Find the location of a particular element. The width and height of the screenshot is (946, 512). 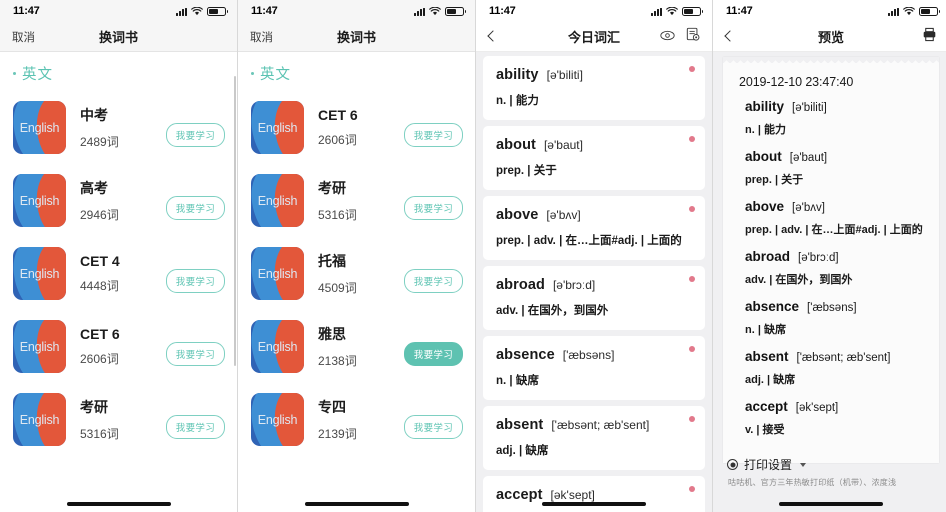

word-definition: adv. | 在国外，到国外 is located at coordinates (552, 311).